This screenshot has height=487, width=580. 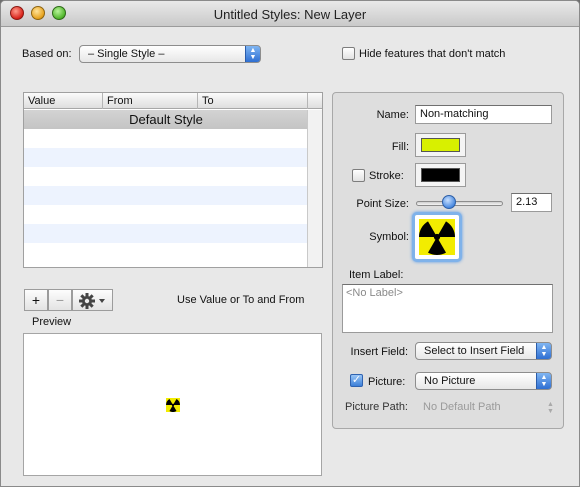 I want to click on insert-field-label: Insert Field:, so click(x=379, y=352).